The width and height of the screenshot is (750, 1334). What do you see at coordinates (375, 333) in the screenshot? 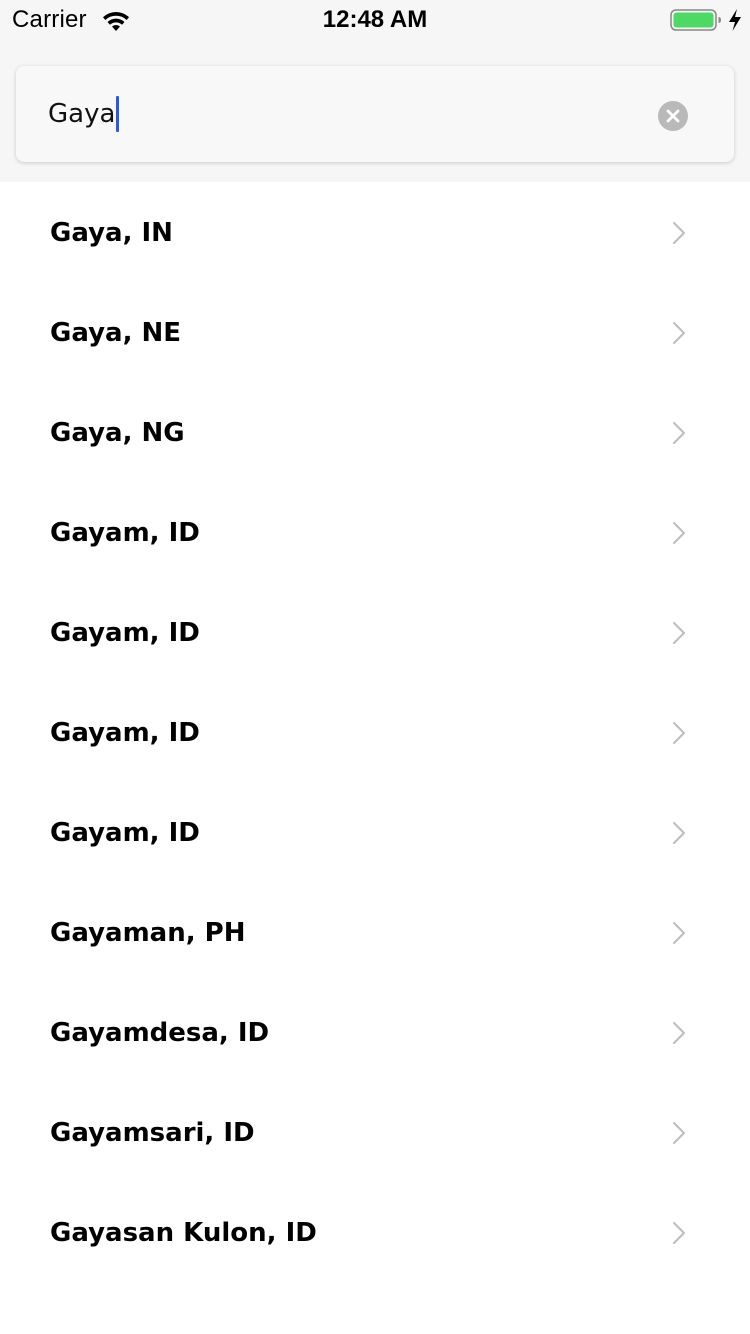
I see `list-item: Gaya, NE` at bounding box center [375, 333].